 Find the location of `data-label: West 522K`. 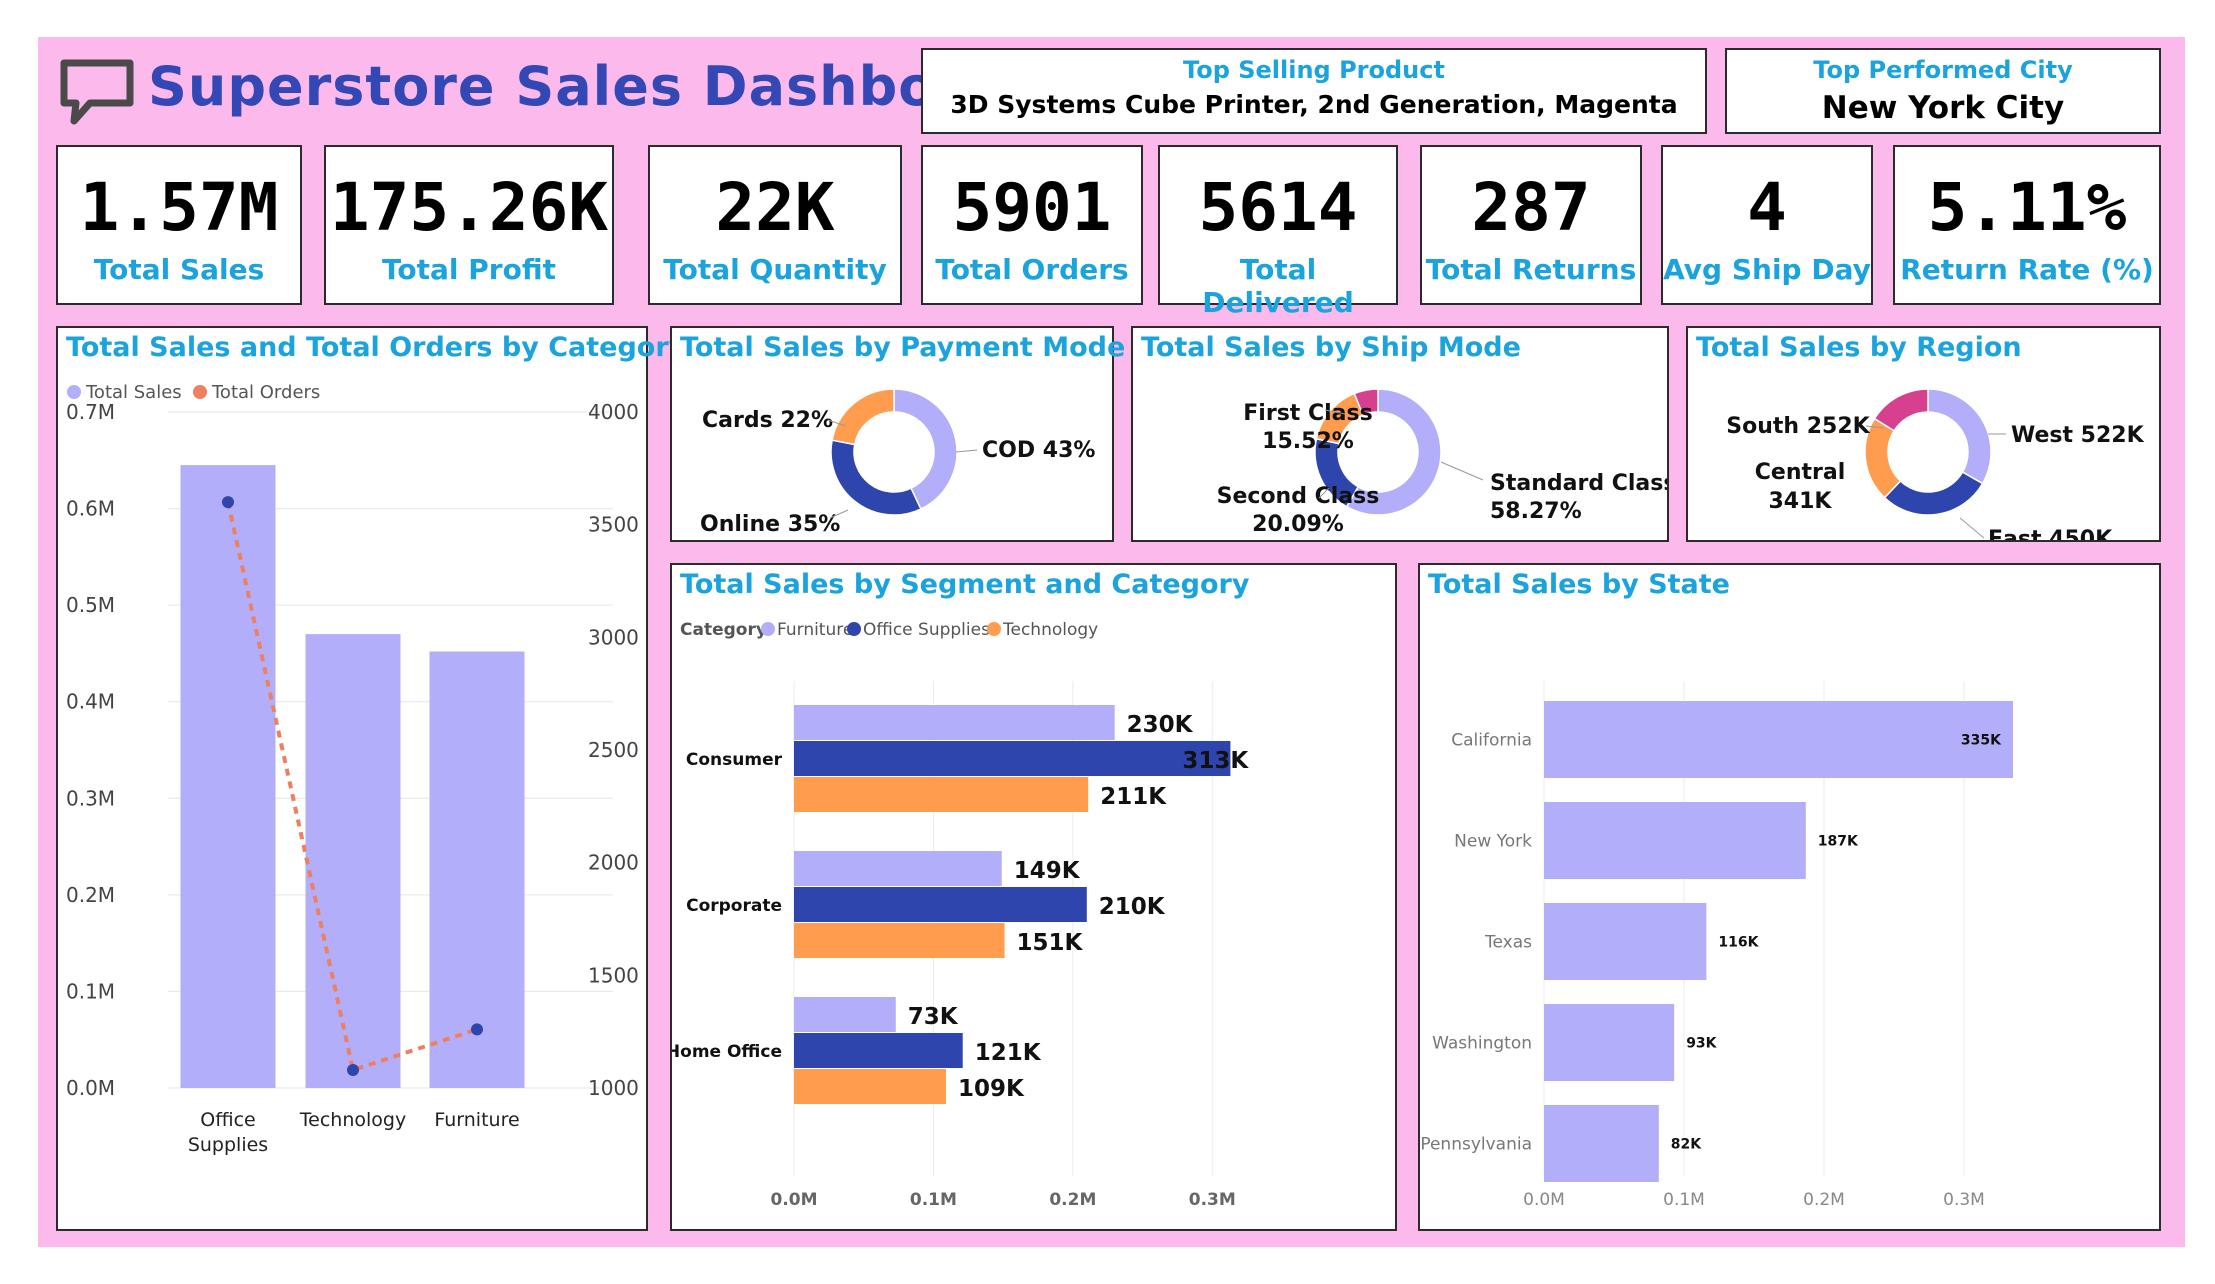

data-label: West 522K is located at coordinates (2078, 435).